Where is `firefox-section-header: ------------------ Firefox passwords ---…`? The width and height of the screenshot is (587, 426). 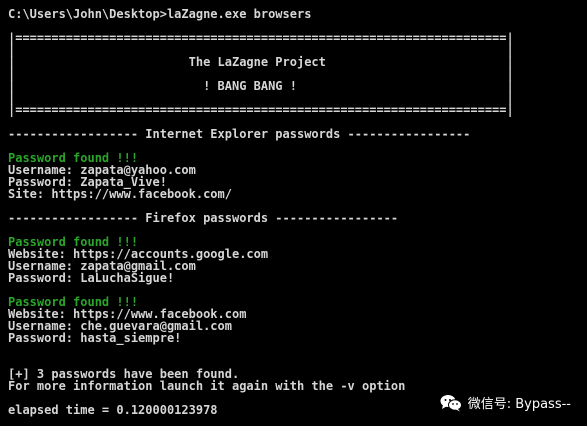 firefox-section-header: ------------------ Firefox passwords ---… is located at coordinates (203, 218).